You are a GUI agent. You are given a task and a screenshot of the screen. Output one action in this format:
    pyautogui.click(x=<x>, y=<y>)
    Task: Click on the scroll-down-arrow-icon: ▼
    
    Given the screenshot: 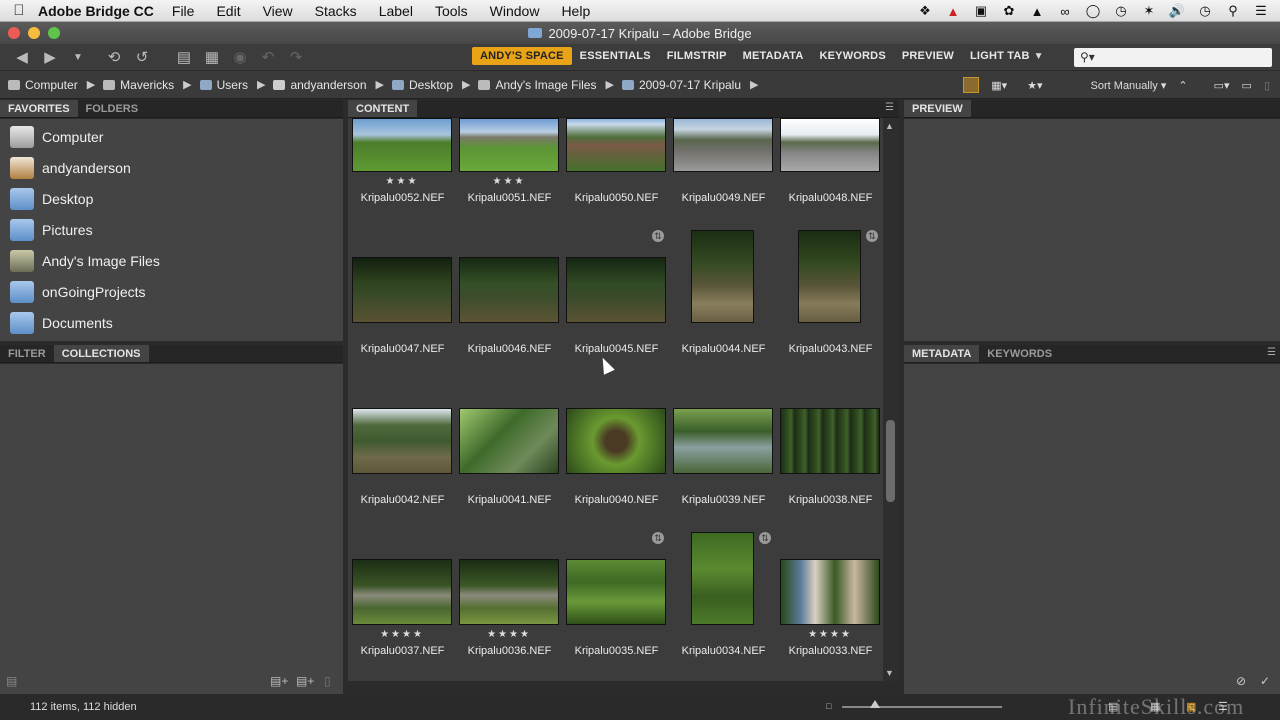 What is the action you would take?
    pyautogui.click(x=889, y=673)
    